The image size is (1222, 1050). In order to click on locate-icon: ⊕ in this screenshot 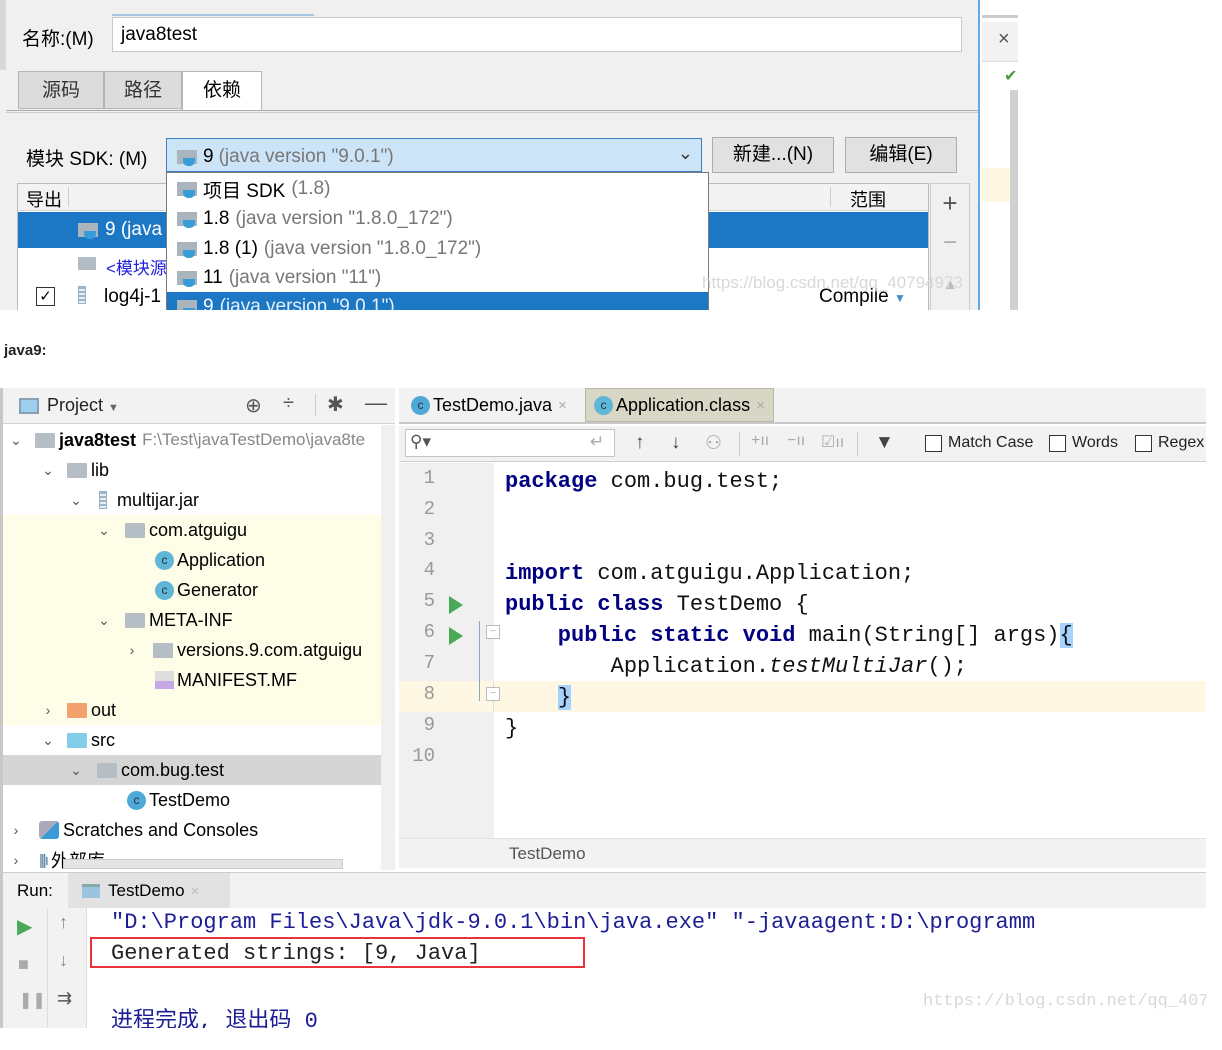, I will do `click(253, 405)`.